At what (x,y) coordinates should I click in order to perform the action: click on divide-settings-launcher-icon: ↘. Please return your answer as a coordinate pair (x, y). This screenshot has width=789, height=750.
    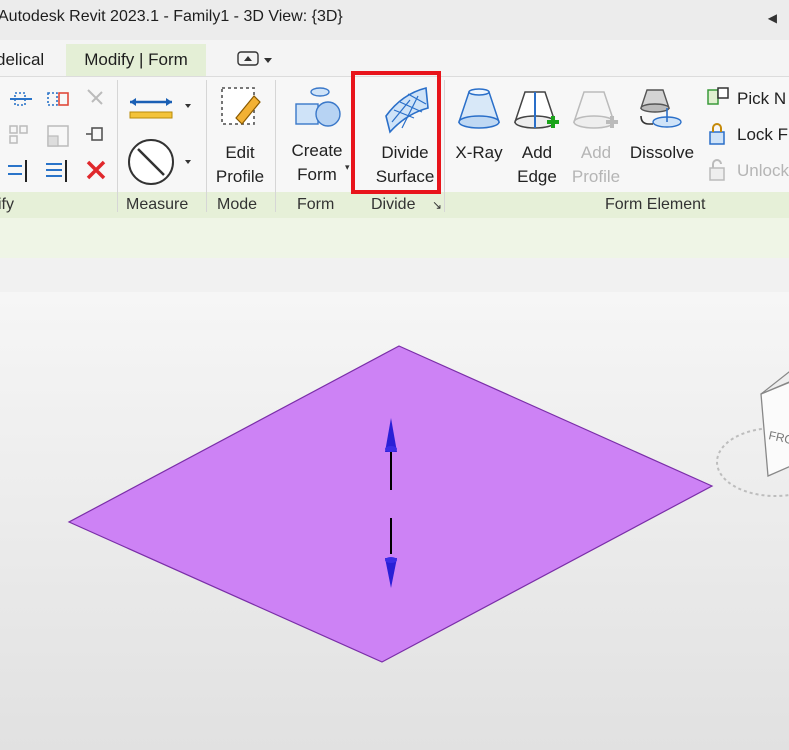
    Looking at the image, I should click on (437, 205).